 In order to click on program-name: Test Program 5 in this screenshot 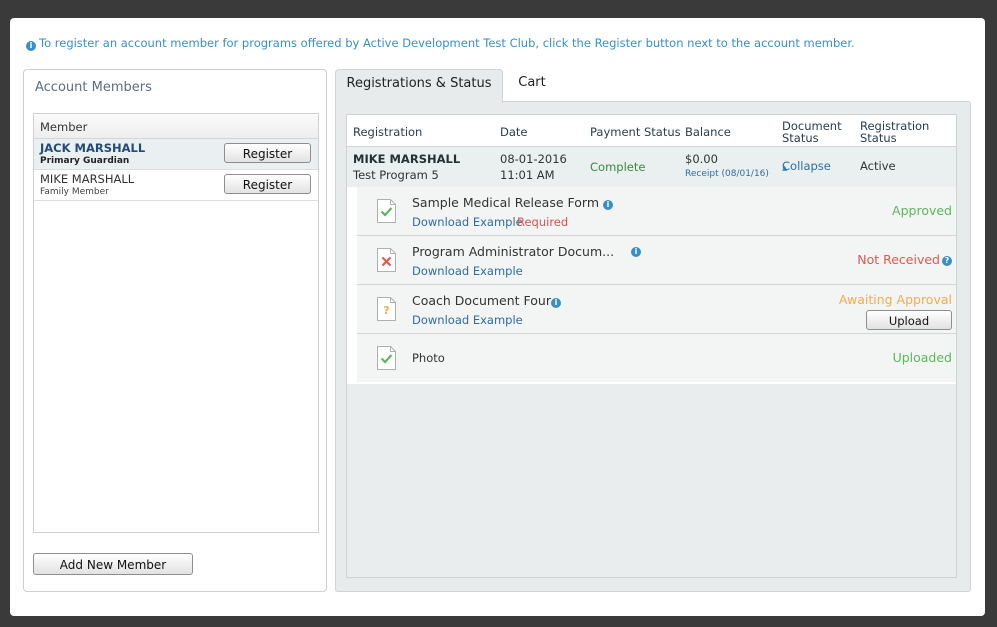, I will do `click(396, 175)`.